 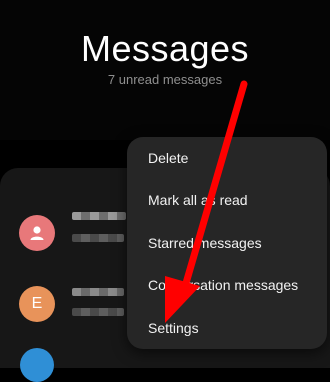 I want to click on menu-item-starred-messages: Starred messages, so click(x=227, y=243).